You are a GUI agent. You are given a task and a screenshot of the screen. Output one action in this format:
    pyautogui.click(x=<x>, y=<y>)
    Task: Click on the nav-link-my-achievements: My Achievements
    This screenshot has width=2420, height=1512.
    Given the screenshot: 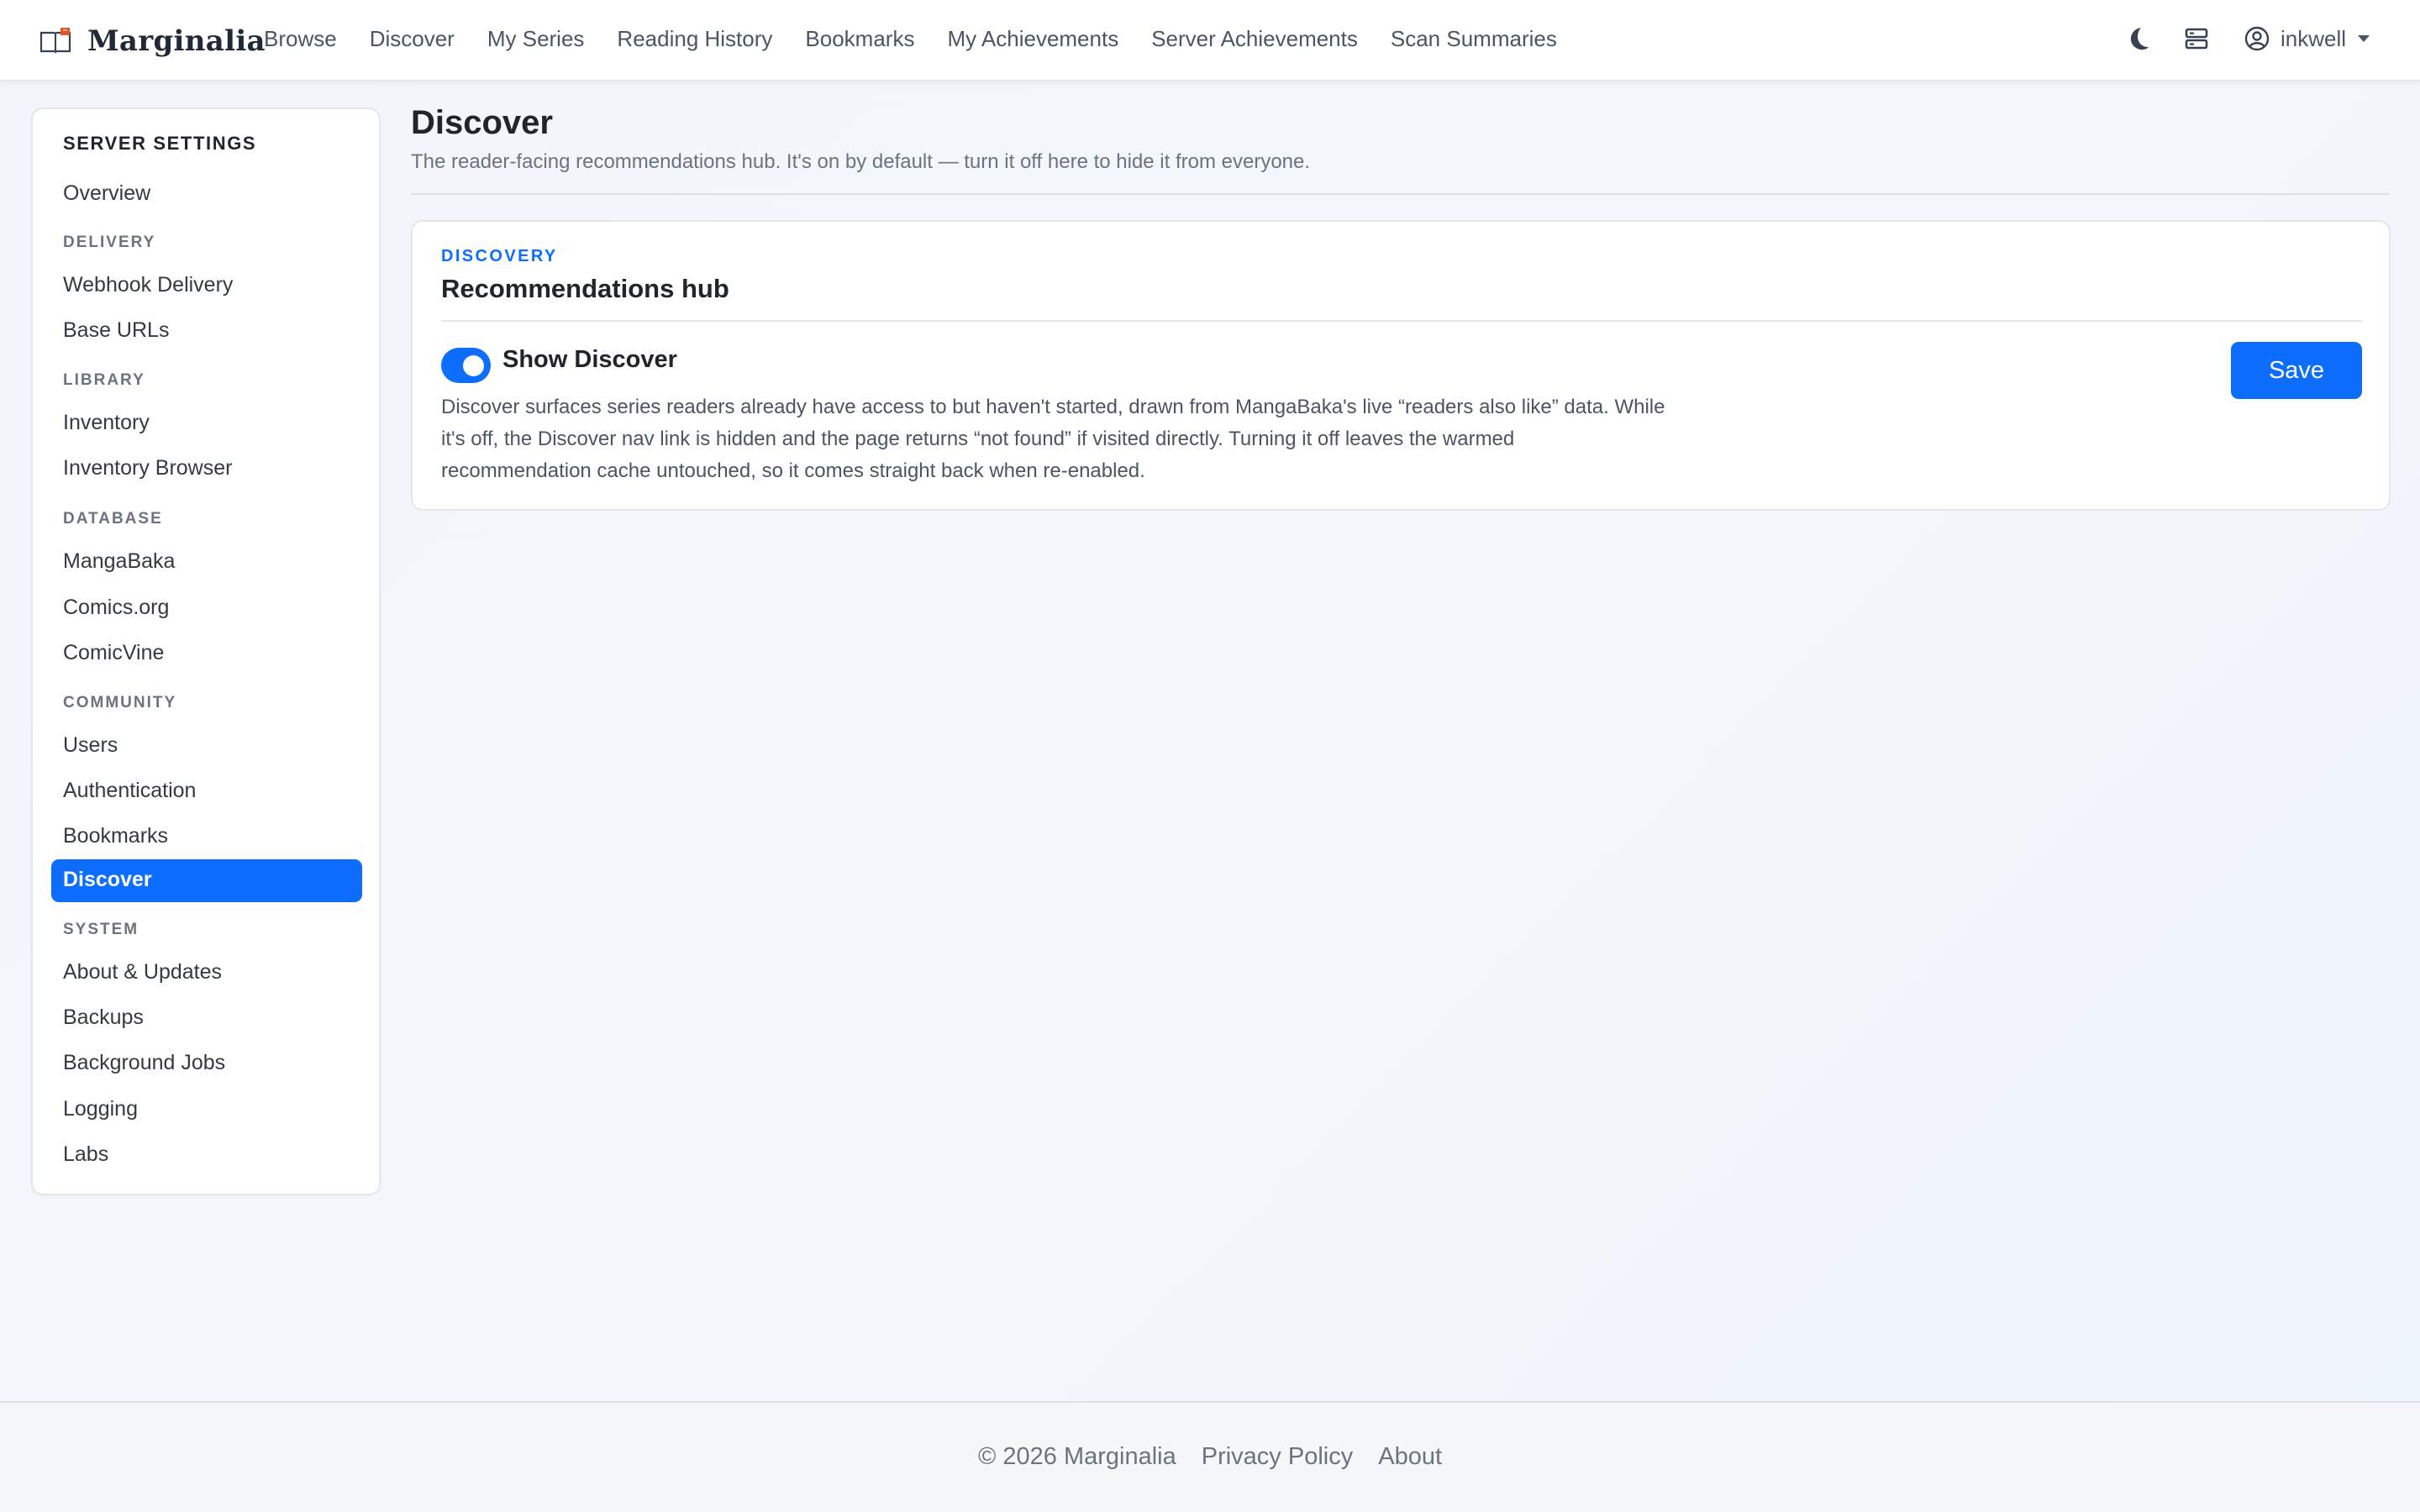 What is the action you would take?
    pyautogui.click(x=1032, y=39)
    